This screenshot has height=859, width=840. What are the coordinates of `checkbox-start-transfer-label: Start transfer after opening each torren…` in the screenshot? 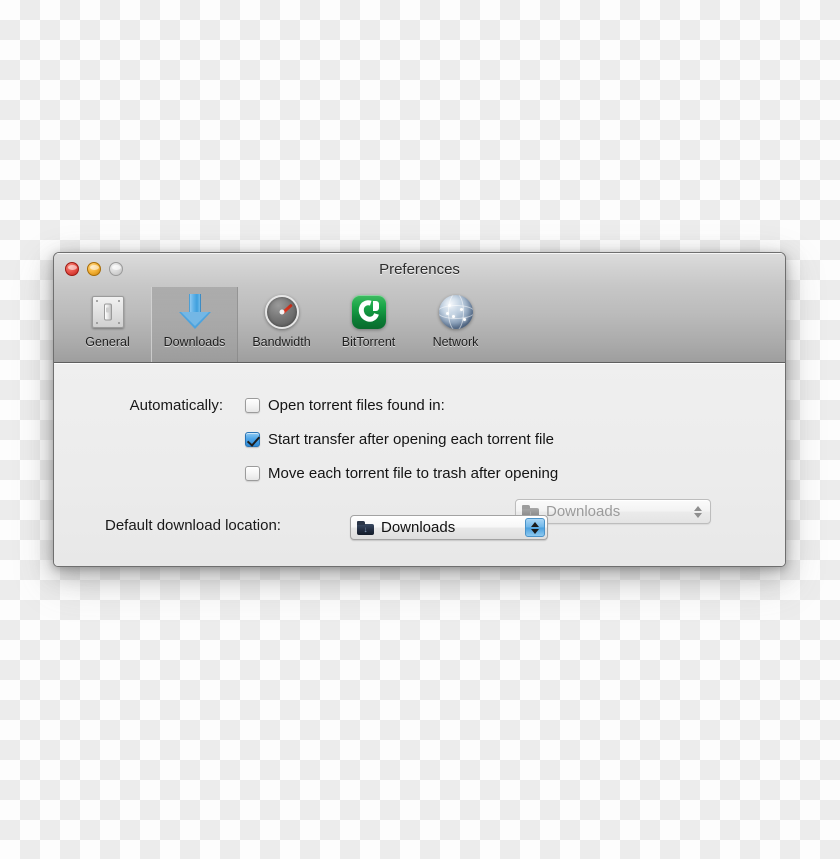 It's located at (411, 439).